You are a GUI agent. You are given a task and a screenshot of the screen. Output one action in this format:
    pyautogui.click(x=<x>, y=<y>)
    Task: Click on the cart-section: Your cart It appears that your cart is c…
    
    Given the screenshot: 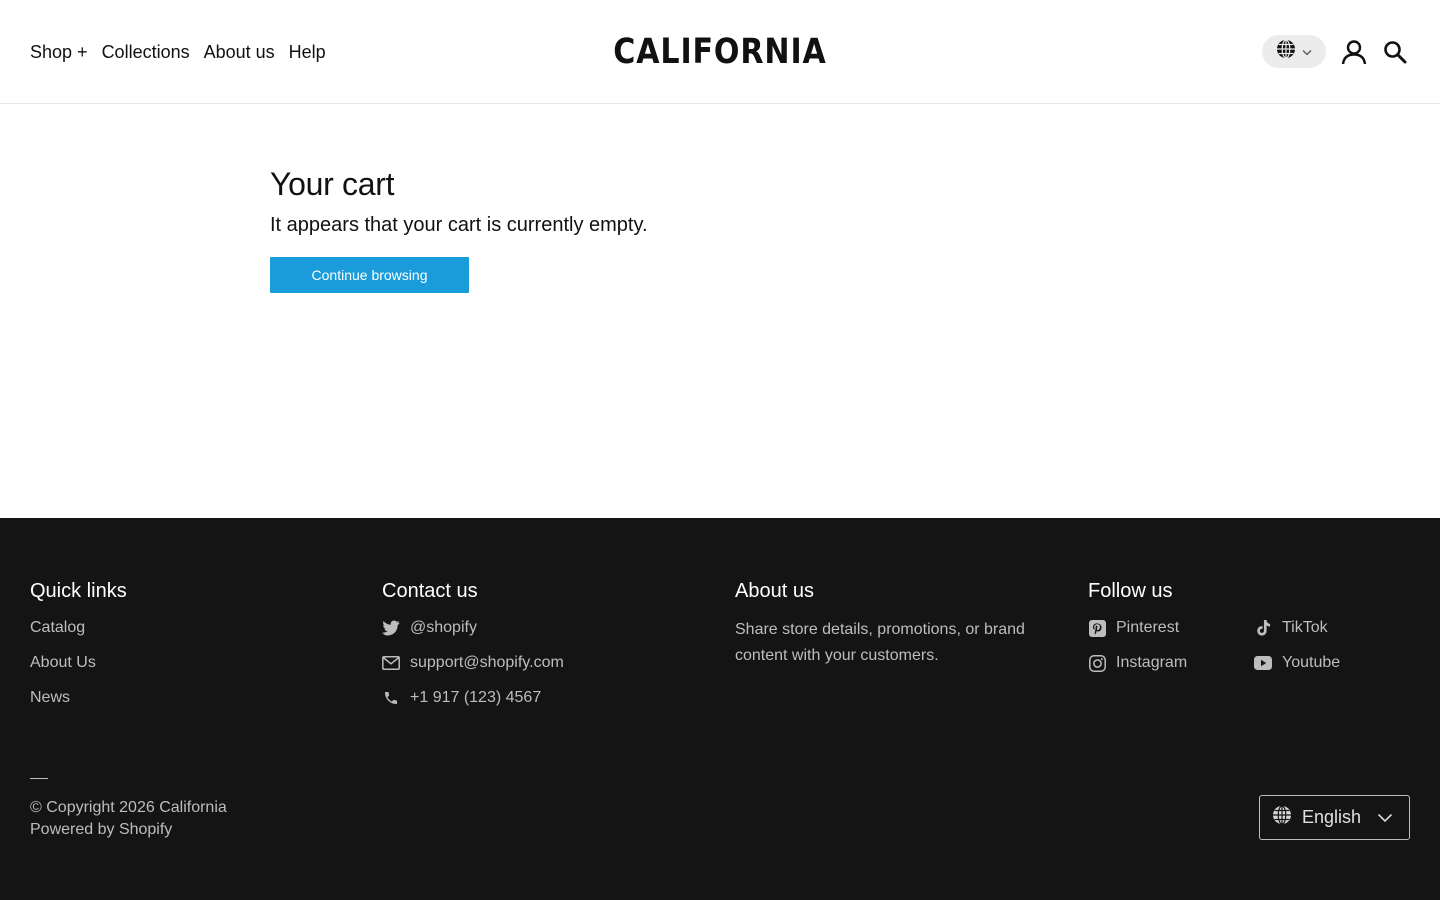 What is the action you would take?
    pyautogui.click(x=459, y=228)
    